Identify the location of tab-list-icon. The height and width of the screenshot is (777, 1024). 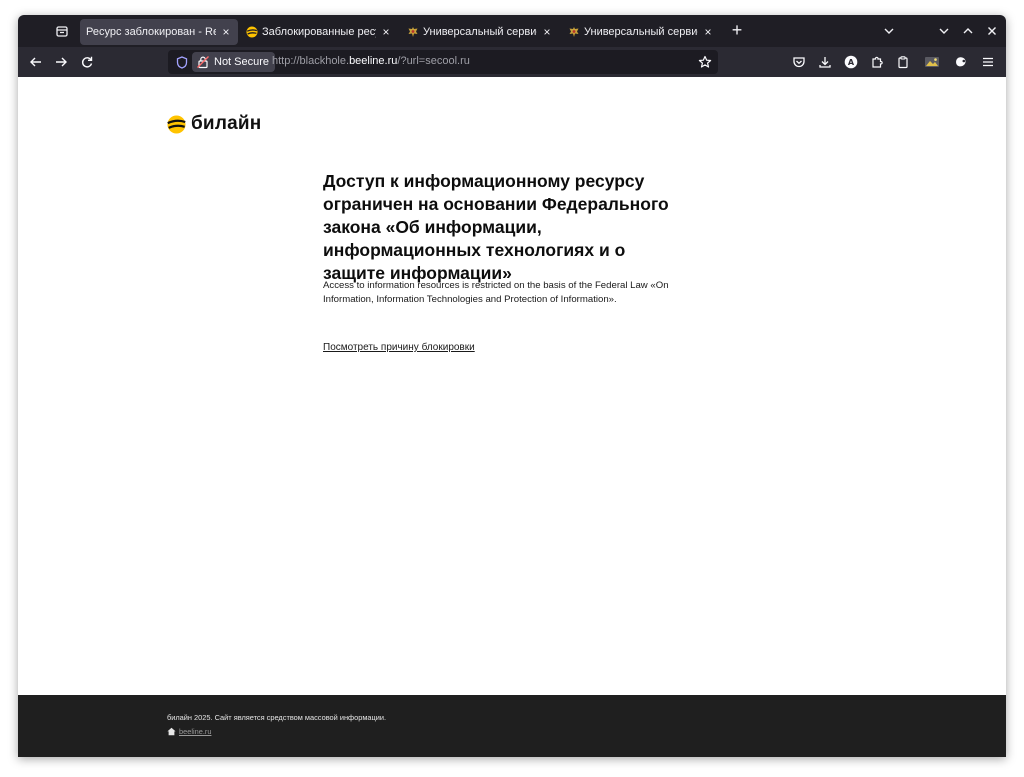
(62, 31).